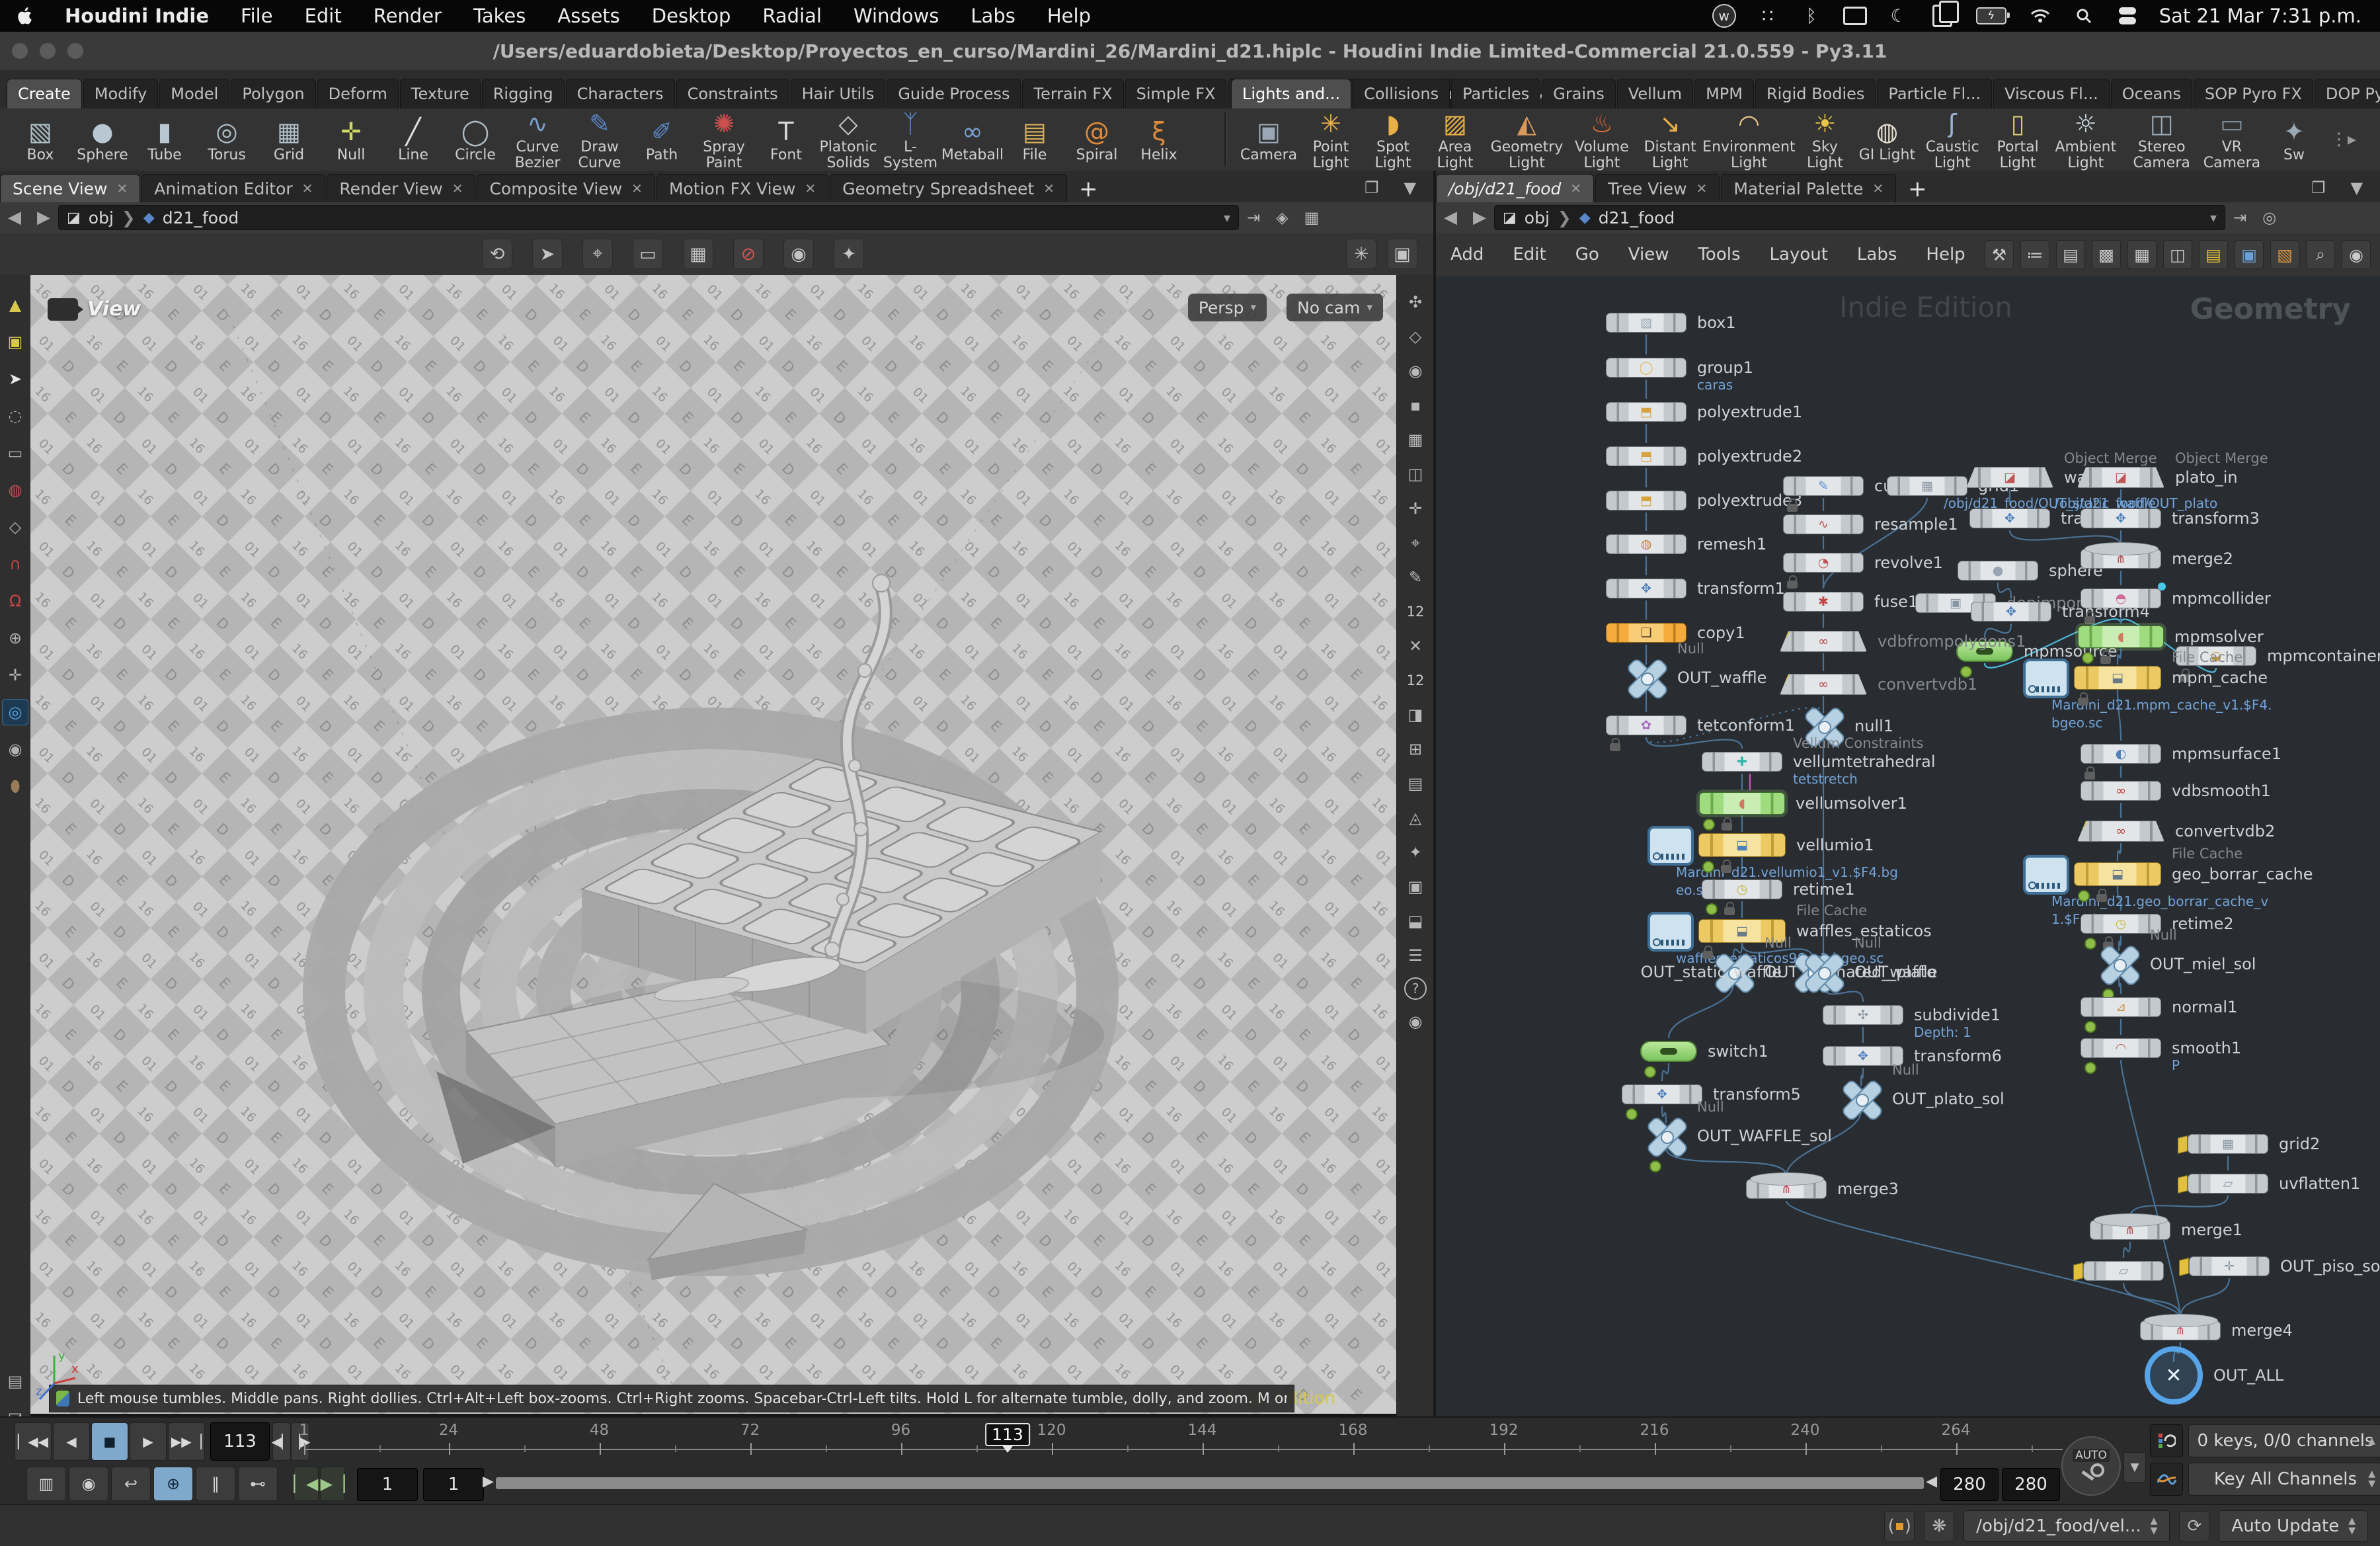  I want to click on shelf-tool-point-light: ✳ Point Light, so click(1331, 139).